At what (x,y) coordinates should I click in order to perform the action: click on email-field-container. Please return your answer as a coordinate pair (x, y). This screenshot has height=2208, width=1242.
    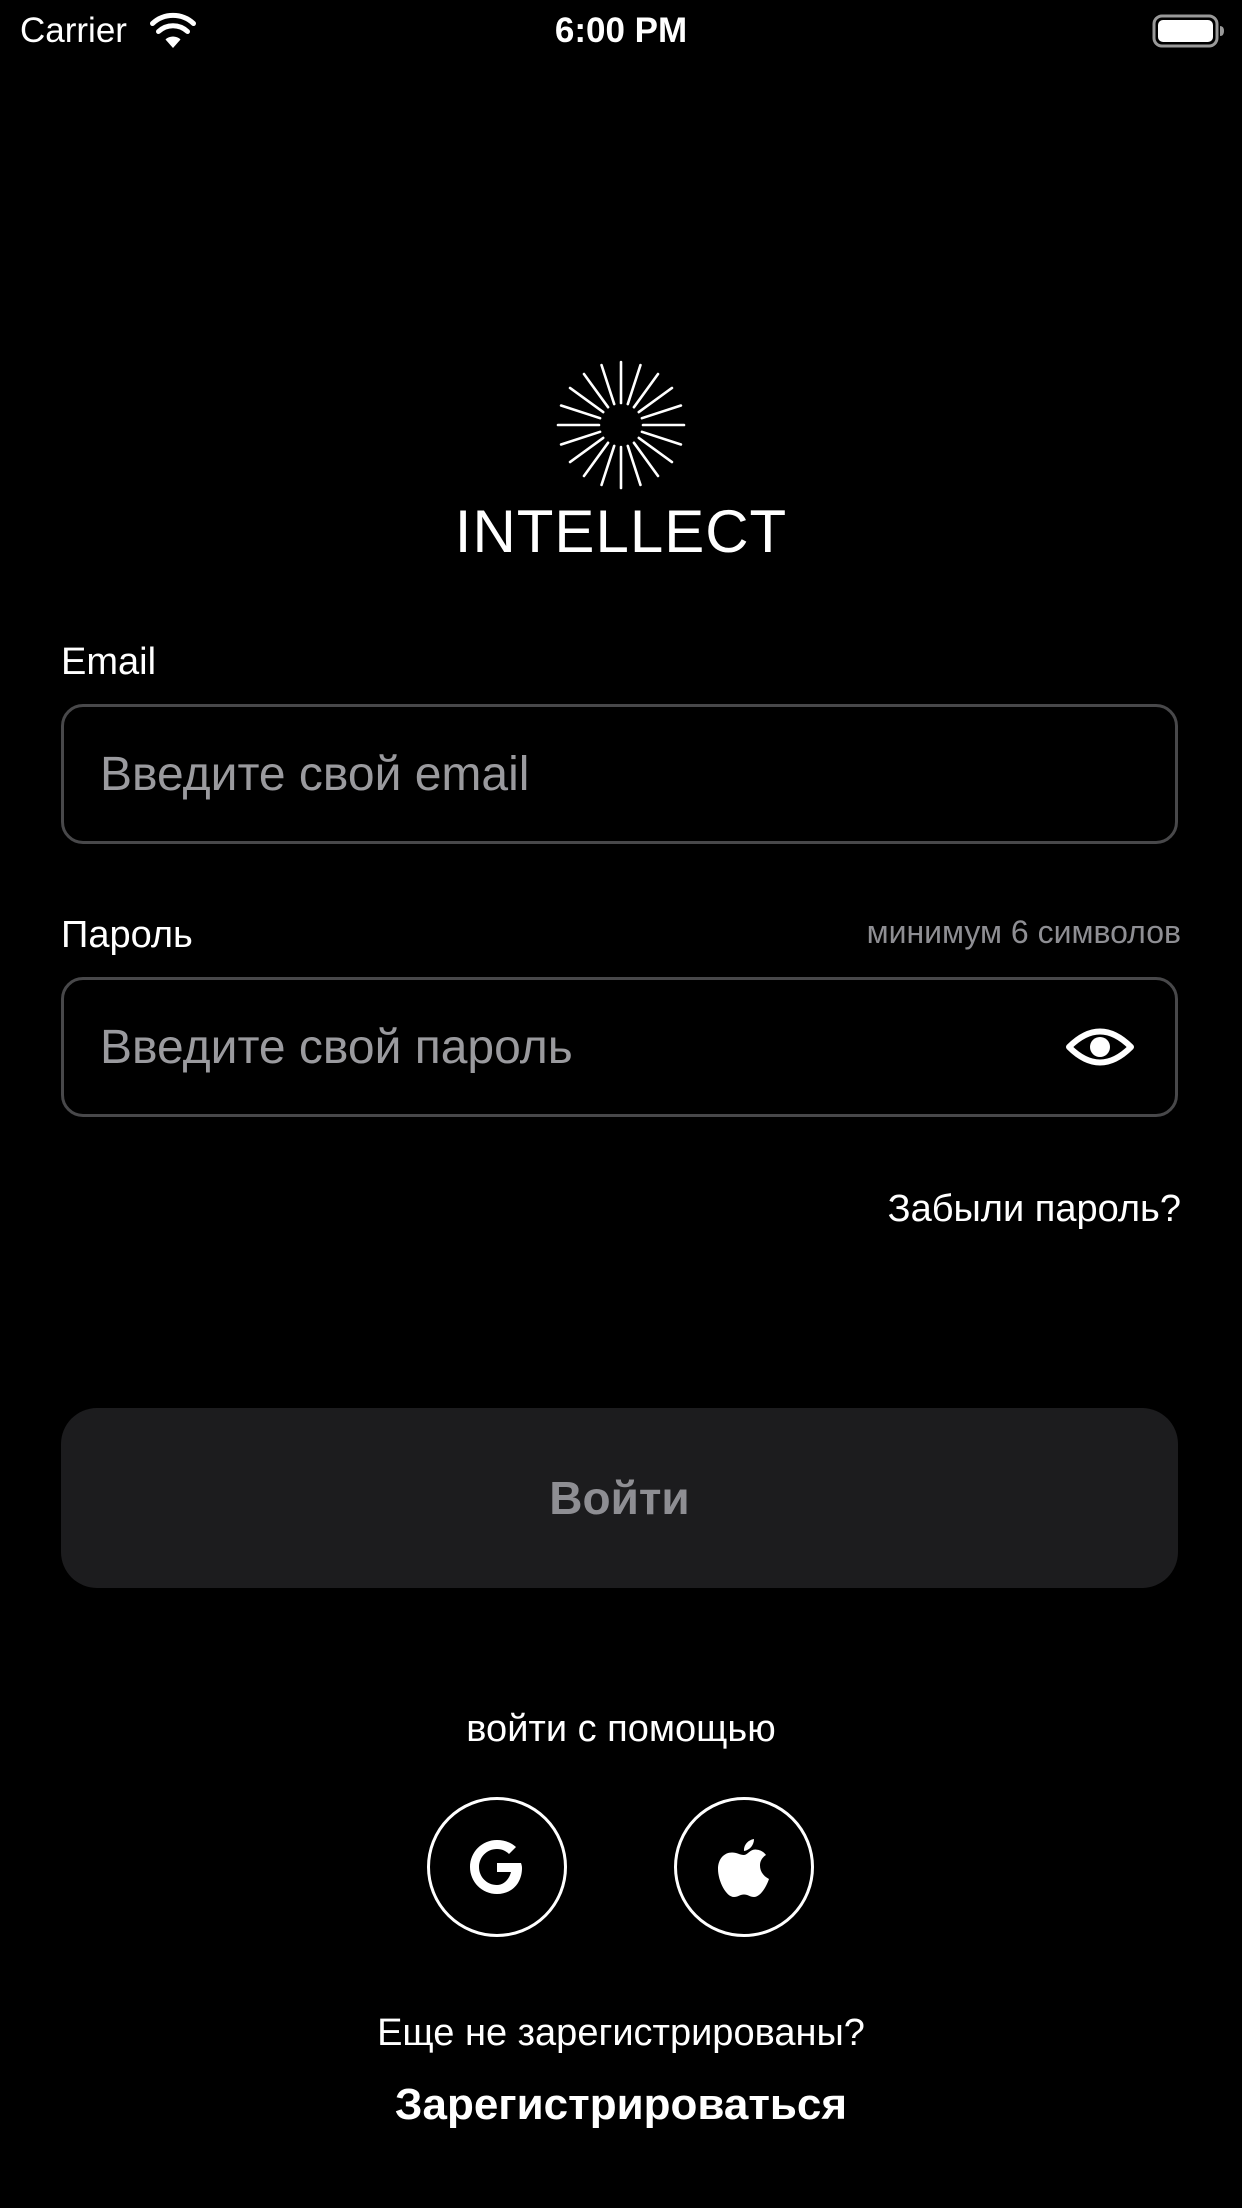
    Looking at the image, I should click on (619, 774).